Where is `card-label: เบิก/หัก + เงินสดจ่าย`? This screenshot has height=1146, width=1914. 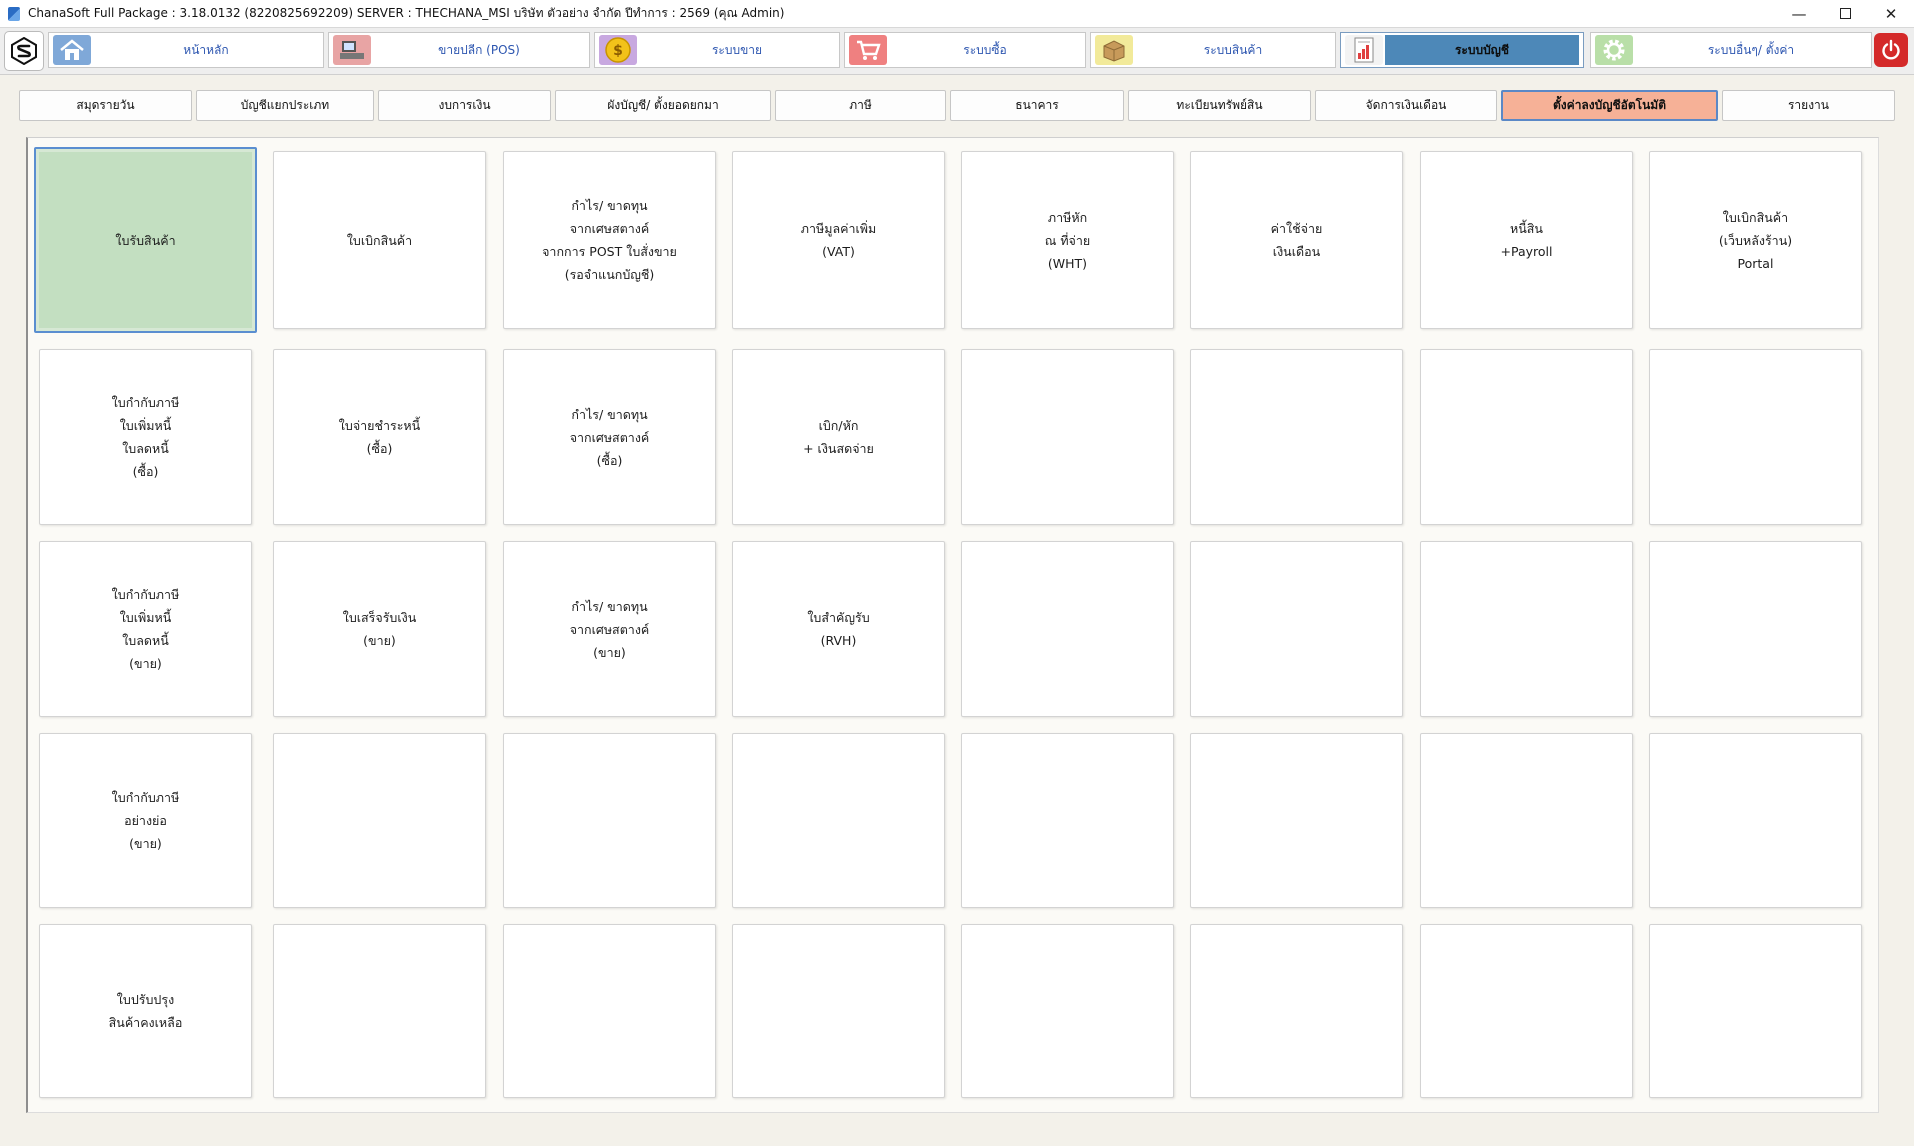 card-label: เบิก/หัก + เงินสดจ่าย is located at coordinates (838, 437).